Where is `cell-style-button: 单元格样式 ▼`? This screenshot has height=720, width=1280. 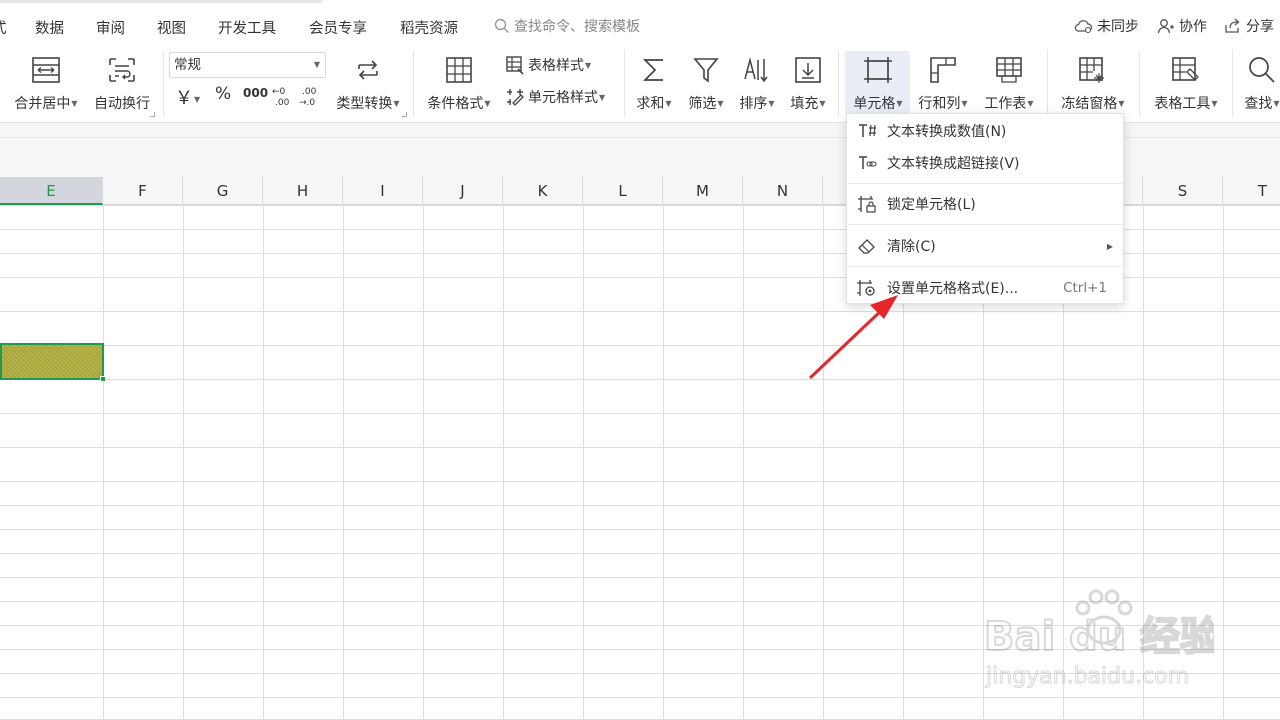 cell-style-button: 单元格样式 ▼ is located at coordinates (555, 97).